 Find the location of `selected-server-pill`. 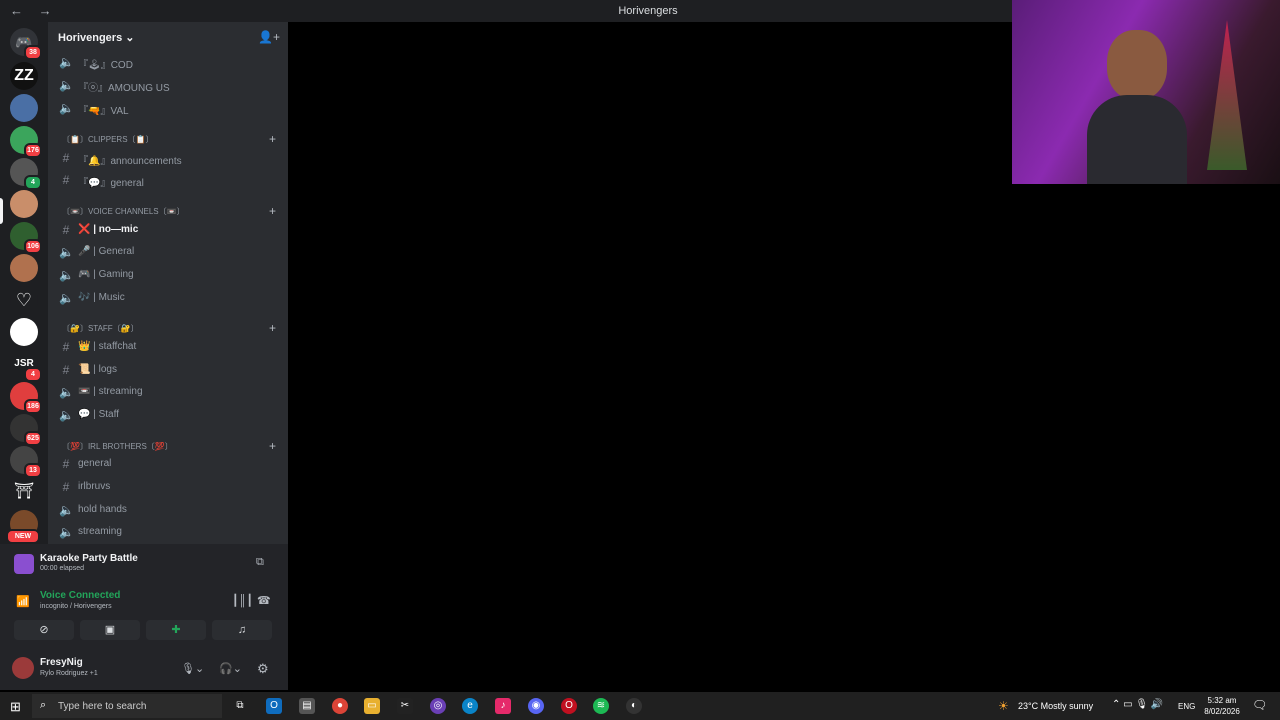

selected-server-pill is located at coordinates (1, 211).